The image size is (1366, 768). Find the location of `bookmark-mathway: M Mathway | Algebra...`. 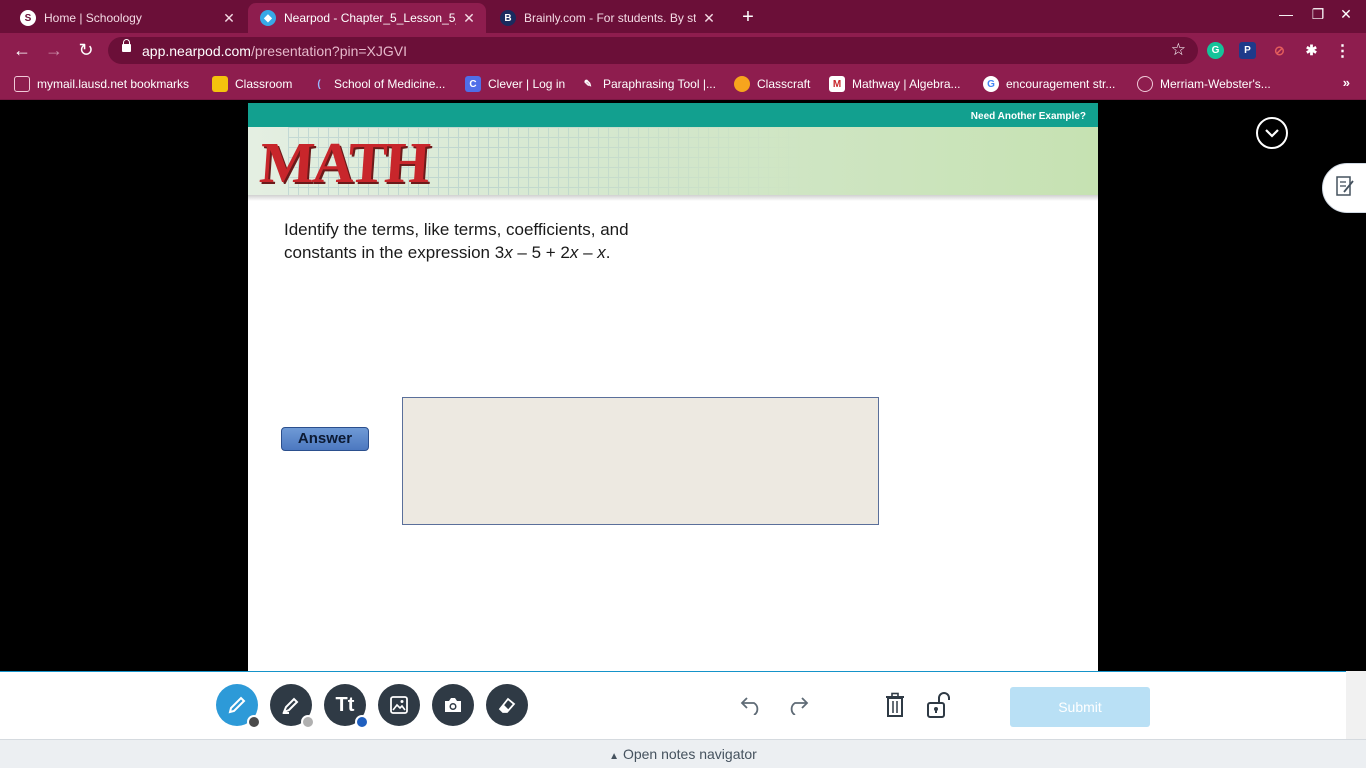

bookmark-mathway: M Mathway | Algebra... is located at coordinates (895, 84).